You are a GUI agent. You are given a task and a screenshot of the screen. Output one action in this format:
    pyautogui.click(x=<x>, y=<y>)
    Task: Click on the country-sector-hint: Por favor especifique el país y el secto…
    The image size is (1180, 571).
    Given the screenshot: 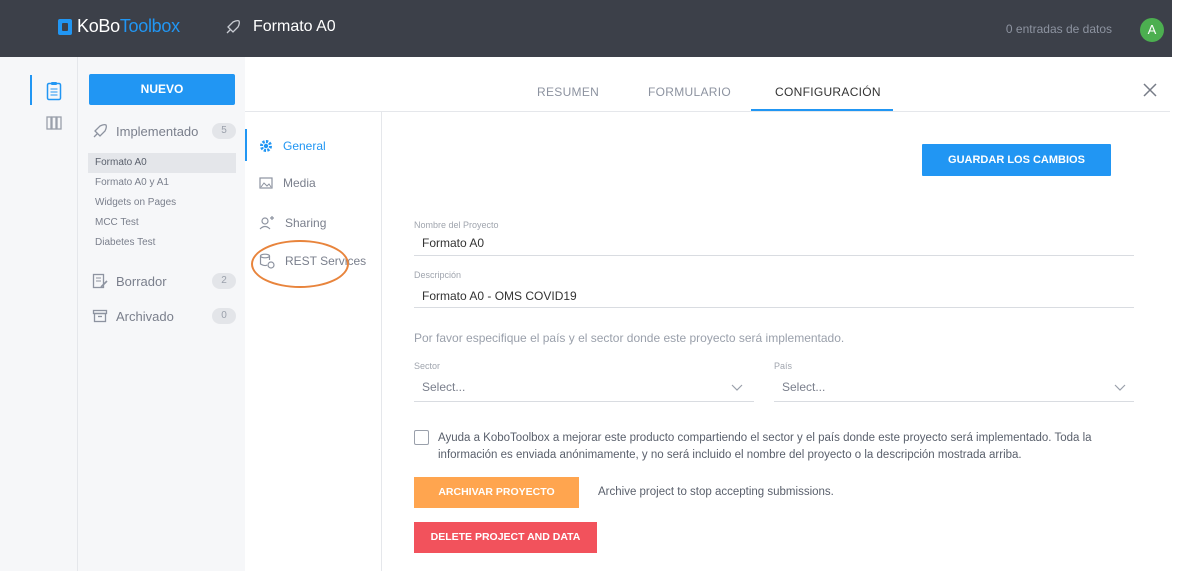 What is the action you would take?
    pyautogui.click(x=629, y=338)
    